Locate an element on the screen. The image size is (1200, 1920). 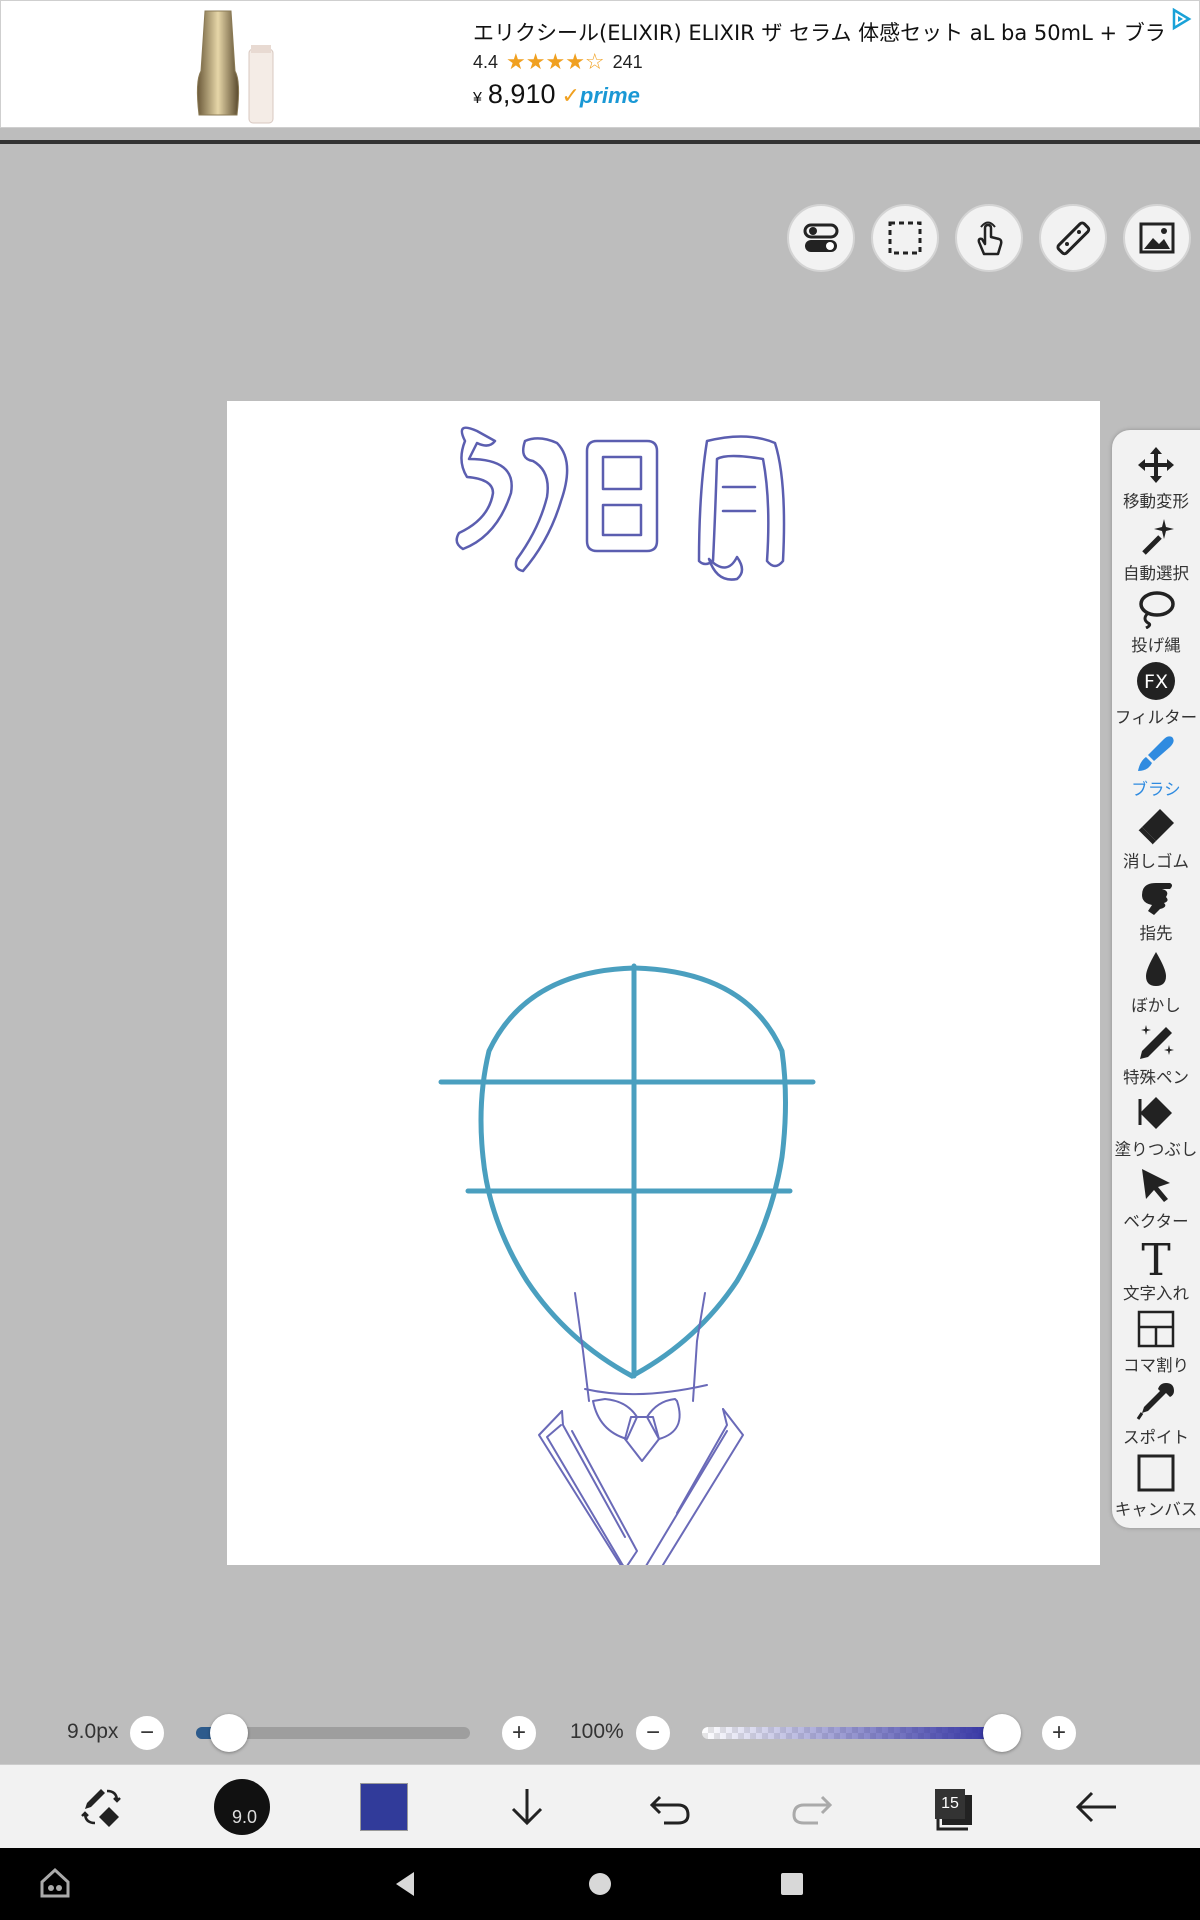
fx-icon: FX is located at coordinates (1156, 681).